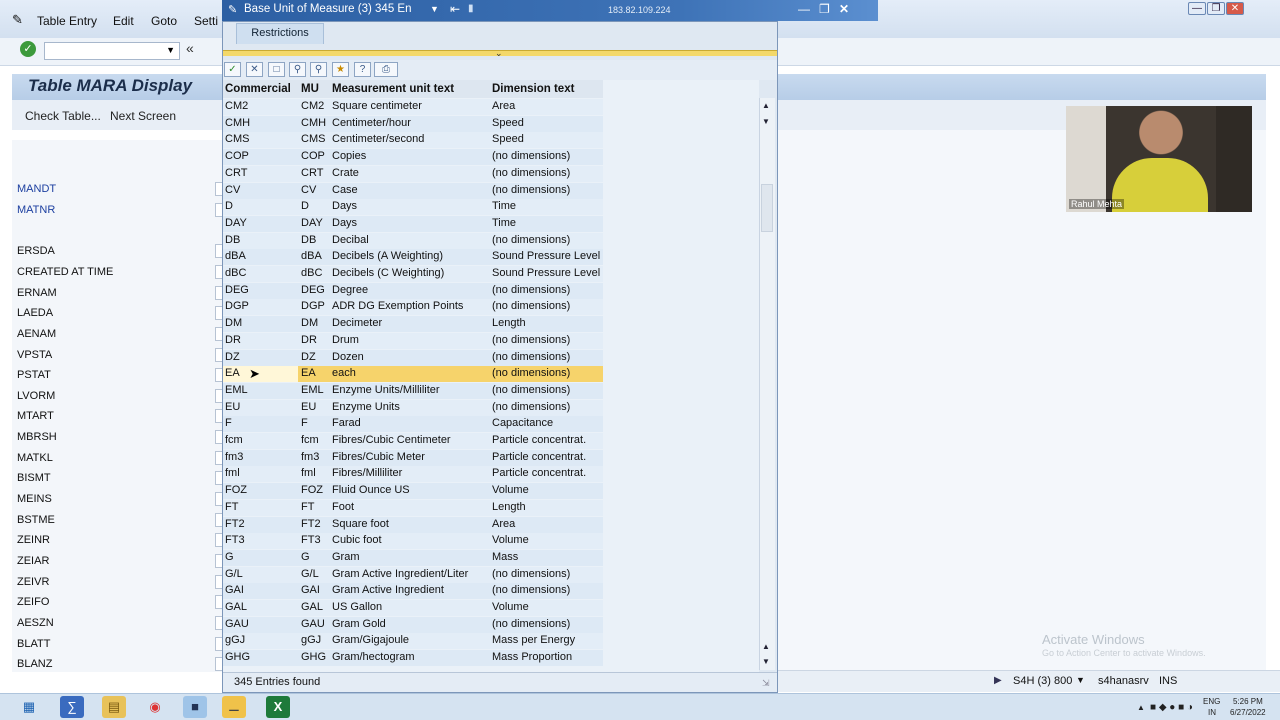  I want to click on cancel-icon: ✕, so click(254, 69).